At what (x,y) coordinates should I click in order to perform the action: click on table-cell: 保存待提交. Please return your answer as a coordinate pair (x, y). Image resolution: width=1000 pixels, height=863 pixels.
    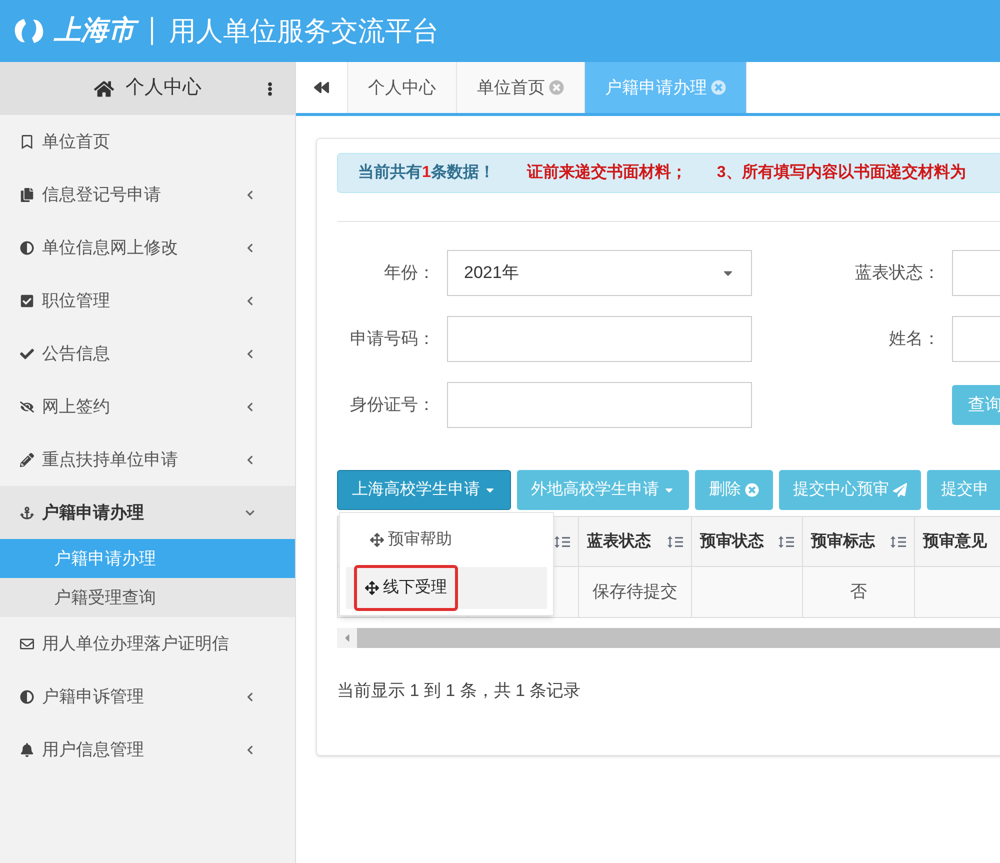
    Looking at the image, I should click on (635, 592).